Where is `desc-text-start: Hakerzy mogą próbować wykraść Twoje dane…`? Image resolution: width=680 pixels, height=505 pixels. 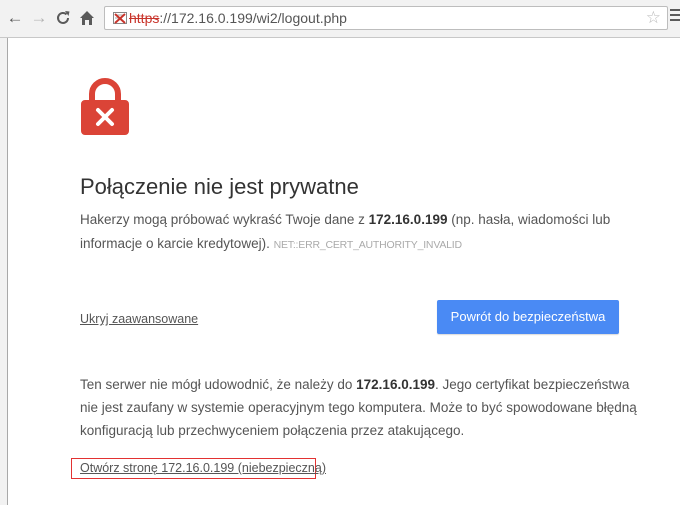
desc-text-start: Hakerzy mogą próbować wykraść Twoje dane… is located at coordinates (224, 219).